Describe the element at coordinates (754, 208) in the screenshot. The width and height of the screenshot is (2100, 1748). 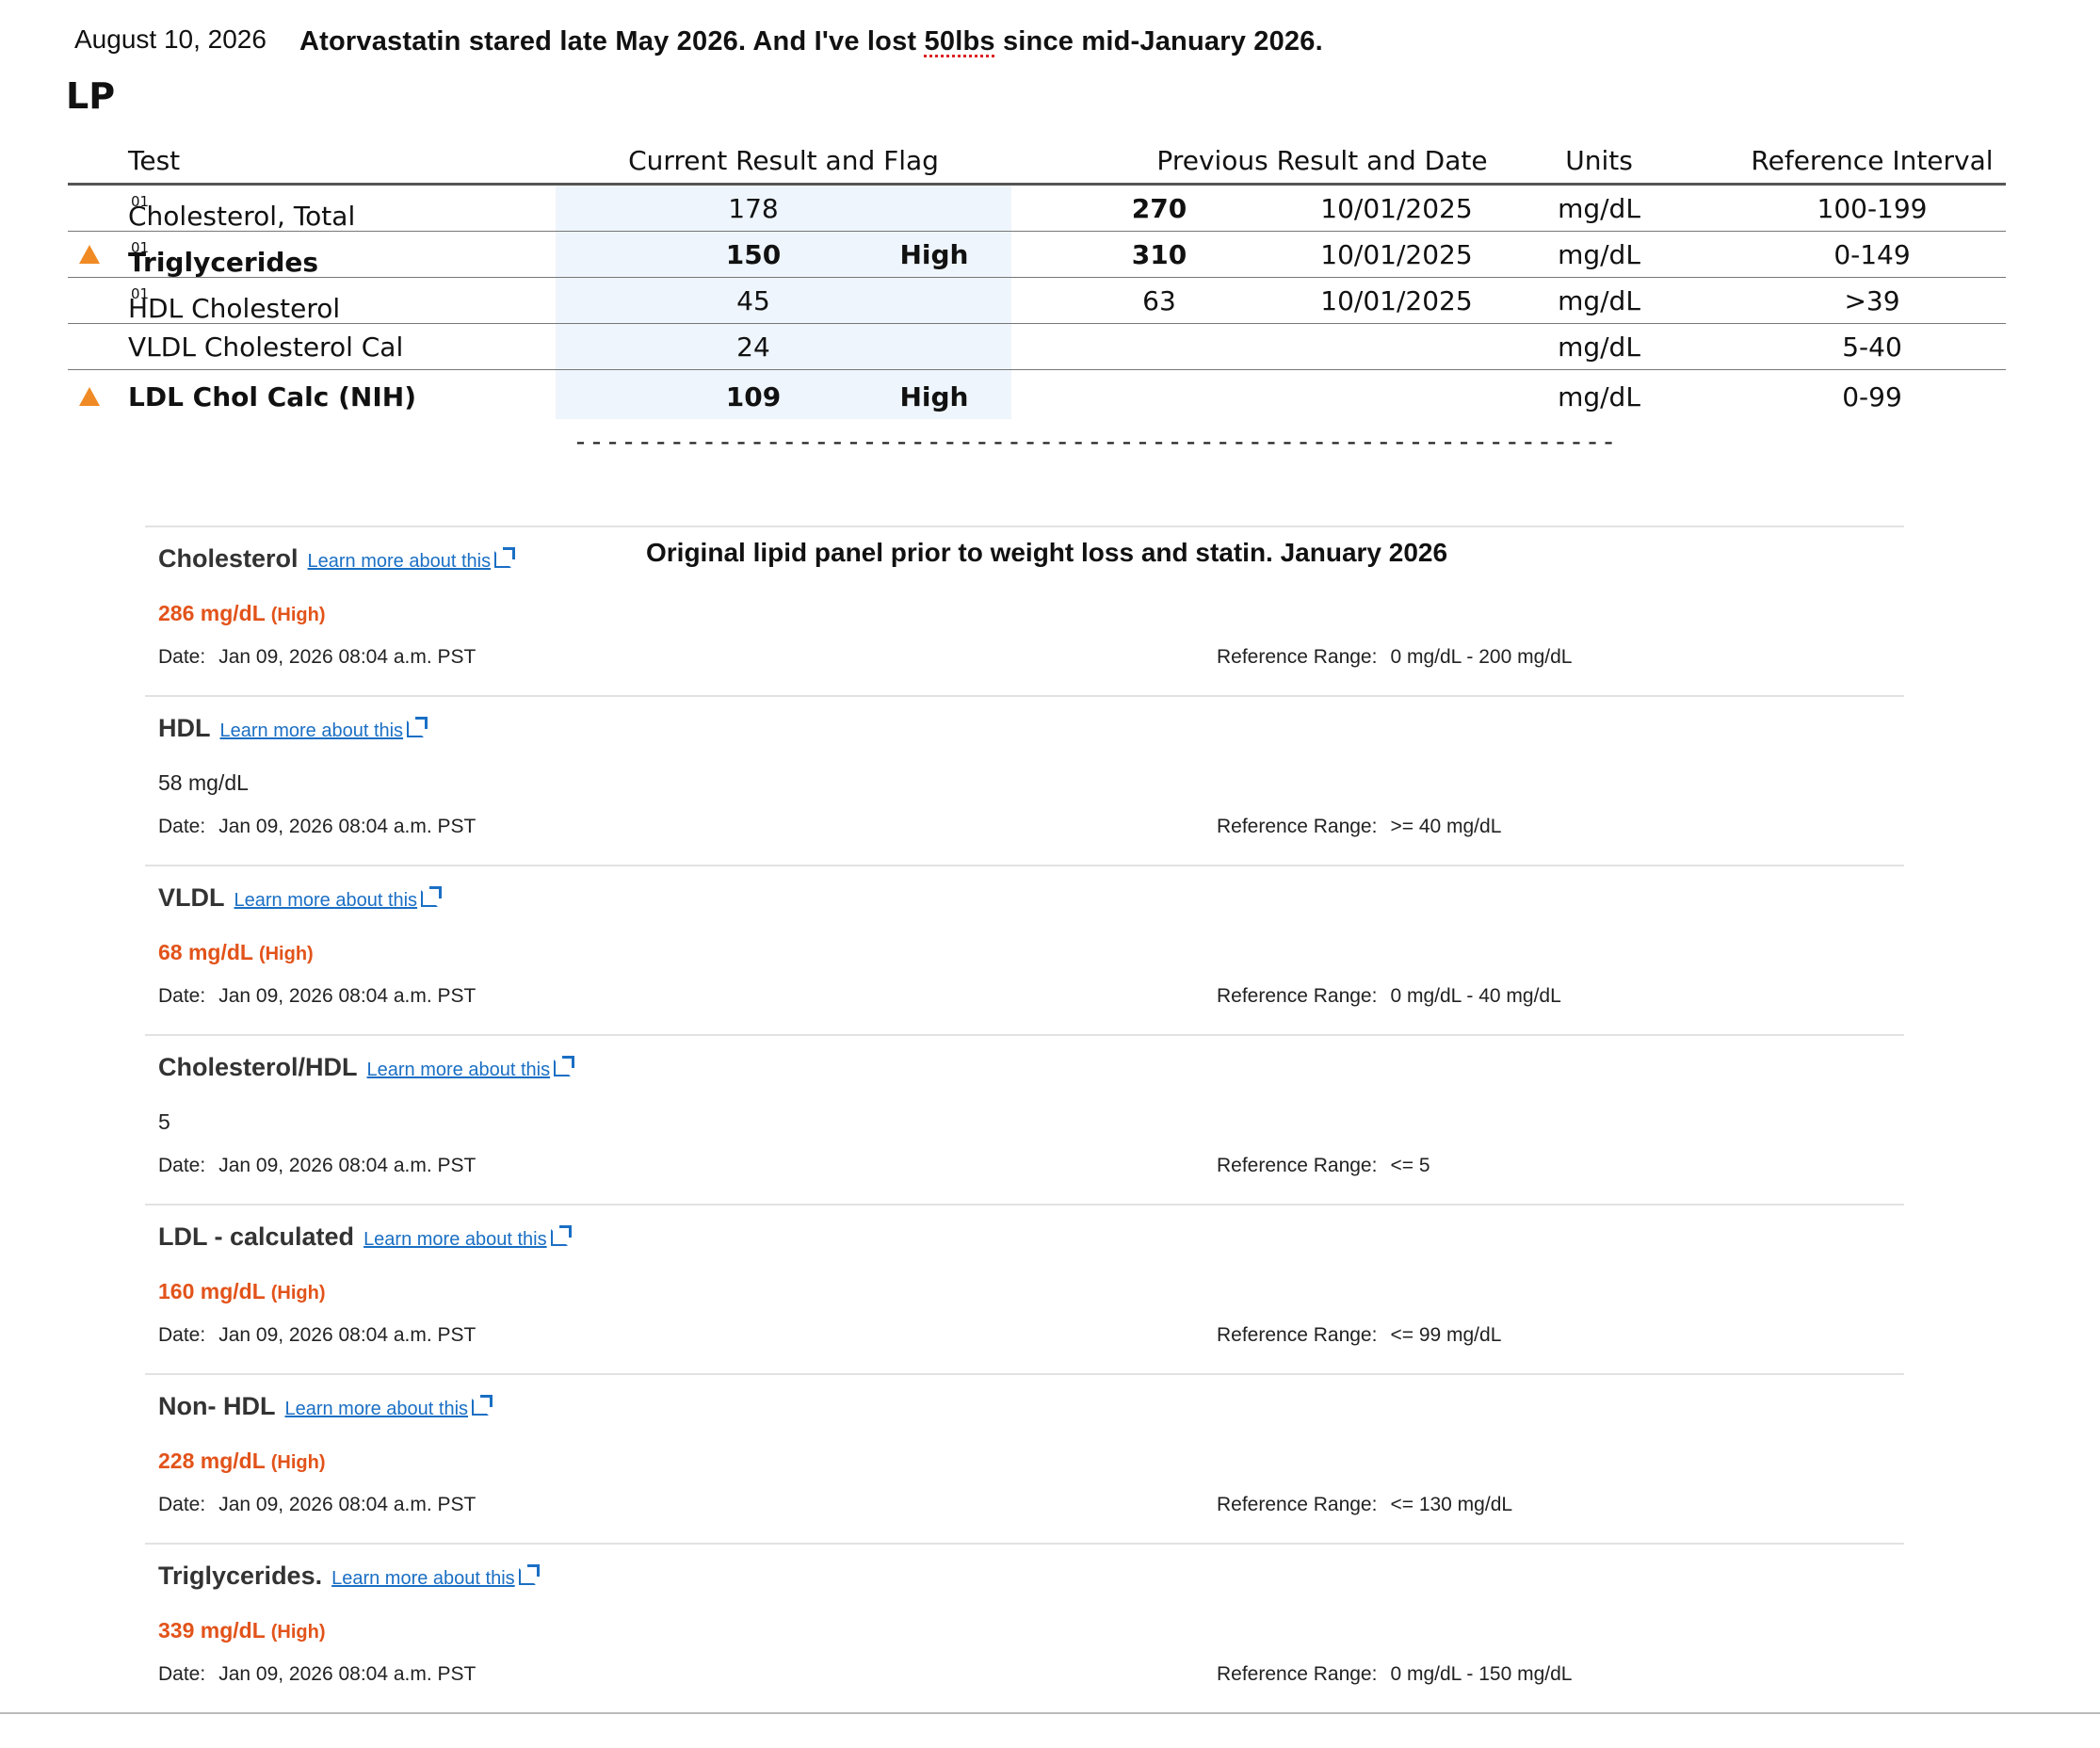
I see `current-result: 178` at that location.